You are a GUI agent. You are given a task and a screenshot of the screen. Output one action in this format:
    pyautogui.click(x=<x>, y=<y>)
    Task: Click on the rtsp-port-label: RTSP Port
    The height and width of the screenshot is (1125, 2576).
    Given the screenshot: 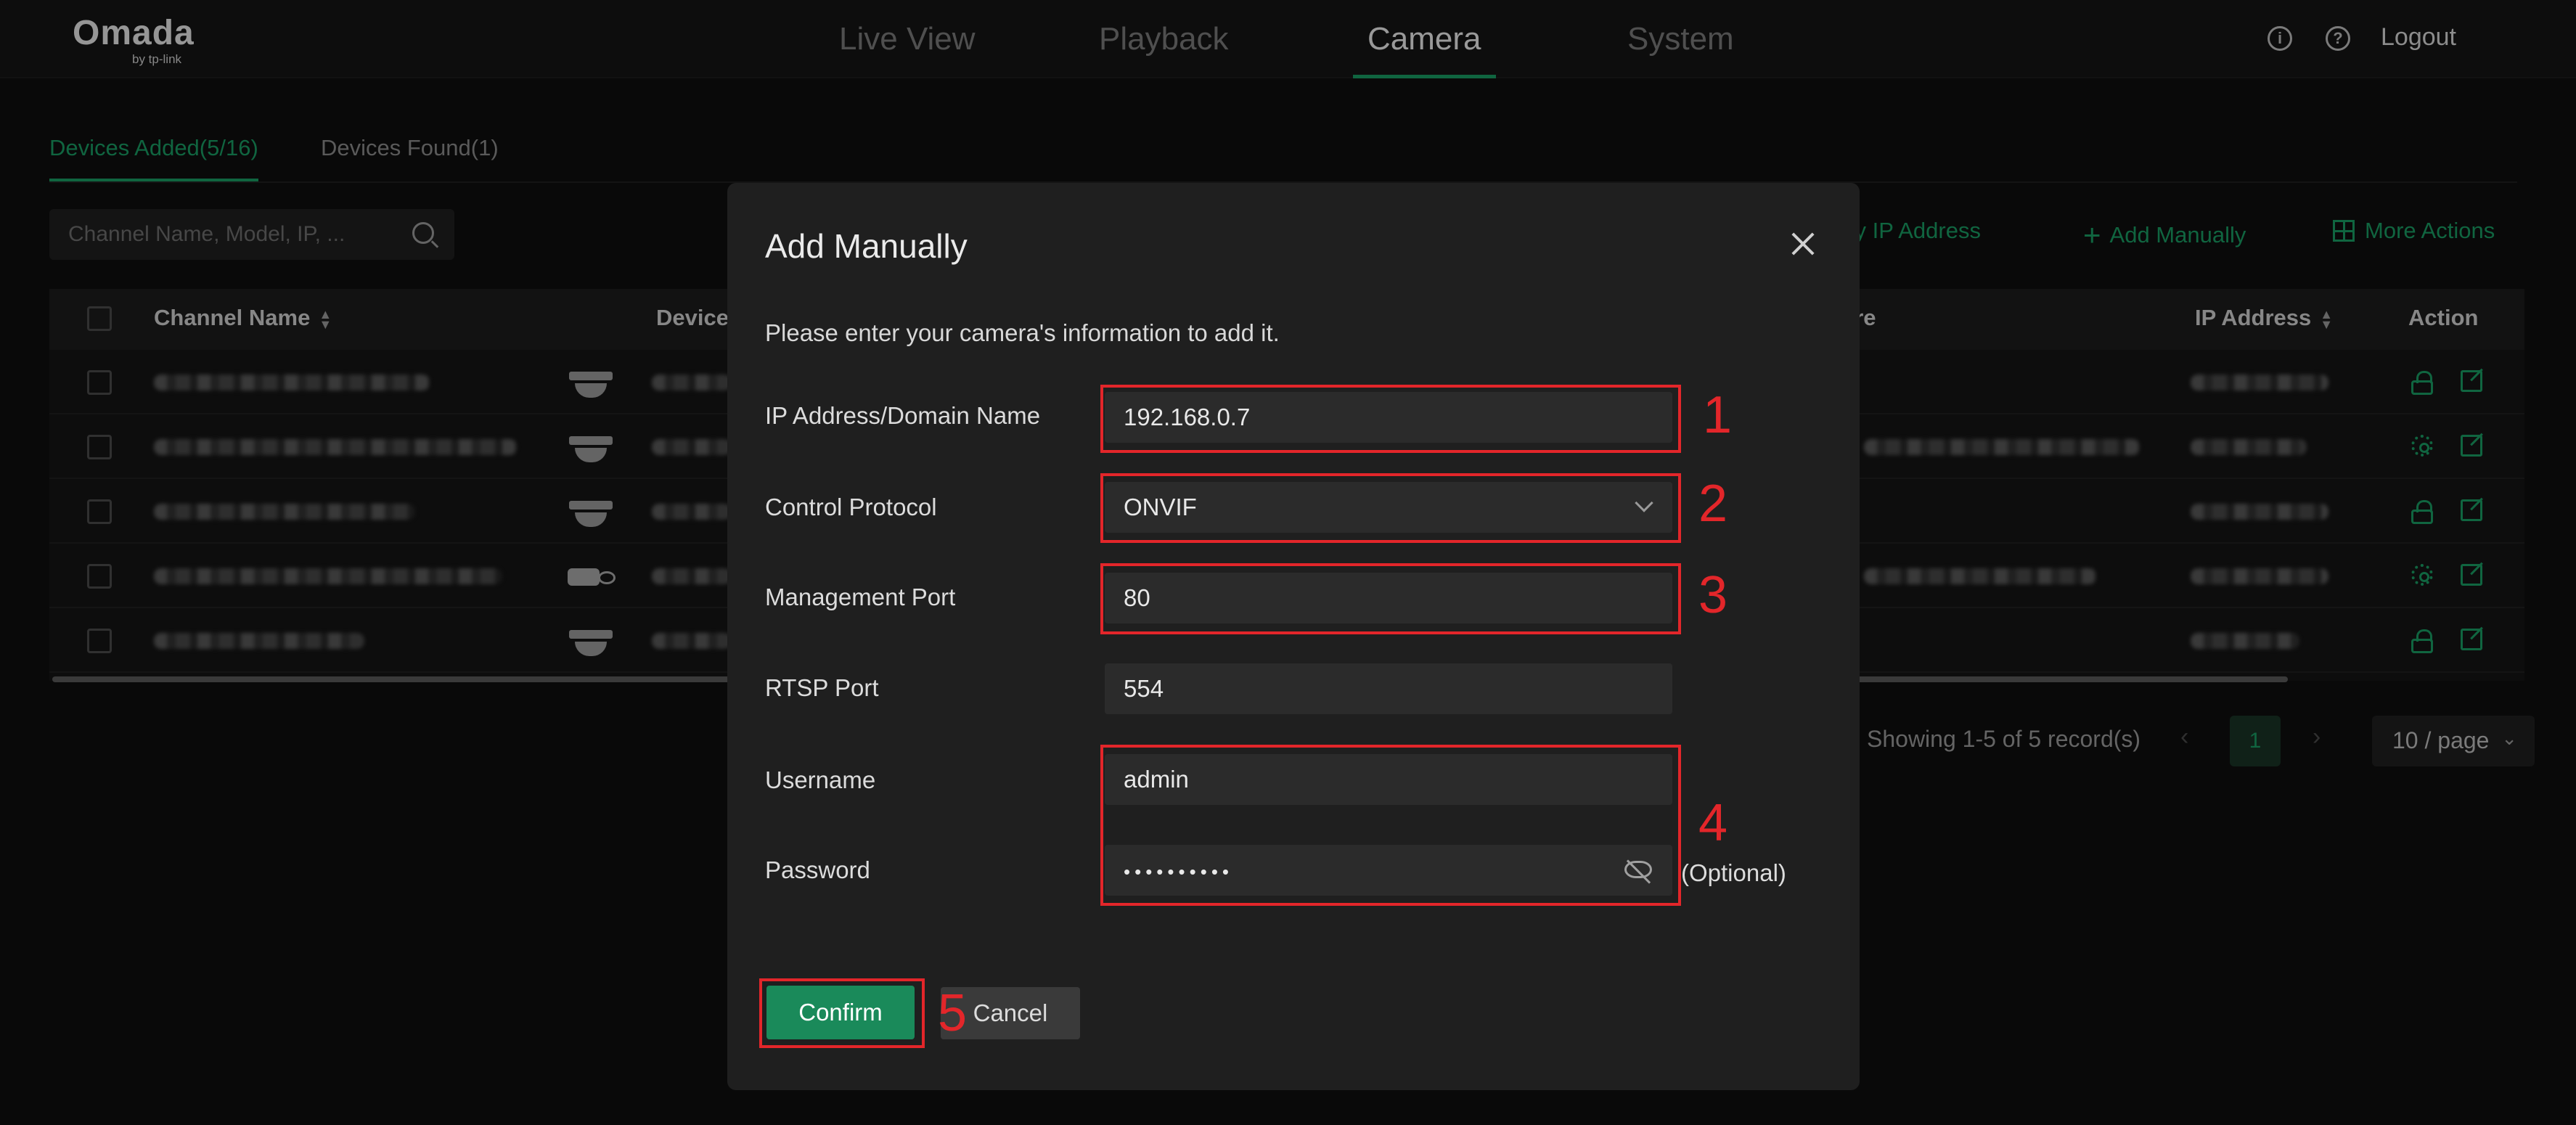 What is the action you would take?
    pyautogui.click(x=822, y=687)
    